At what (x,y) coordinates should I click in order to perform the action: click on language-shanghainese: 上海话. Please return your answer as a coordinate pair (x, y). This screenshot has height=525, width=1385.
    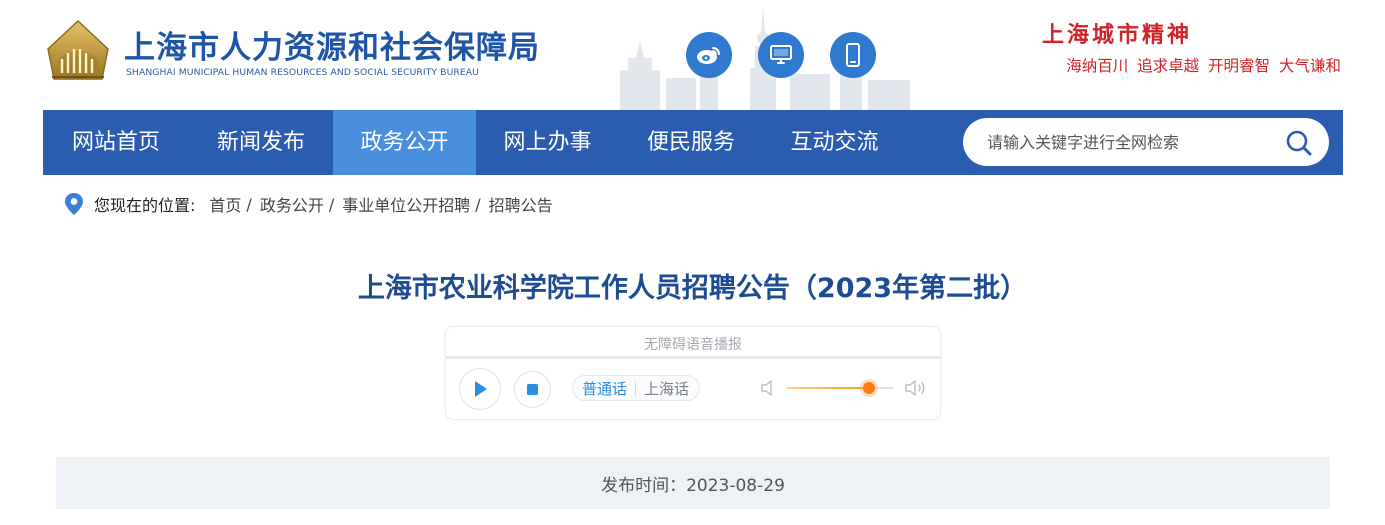
    Looking at the image, I should click on (666, 388).